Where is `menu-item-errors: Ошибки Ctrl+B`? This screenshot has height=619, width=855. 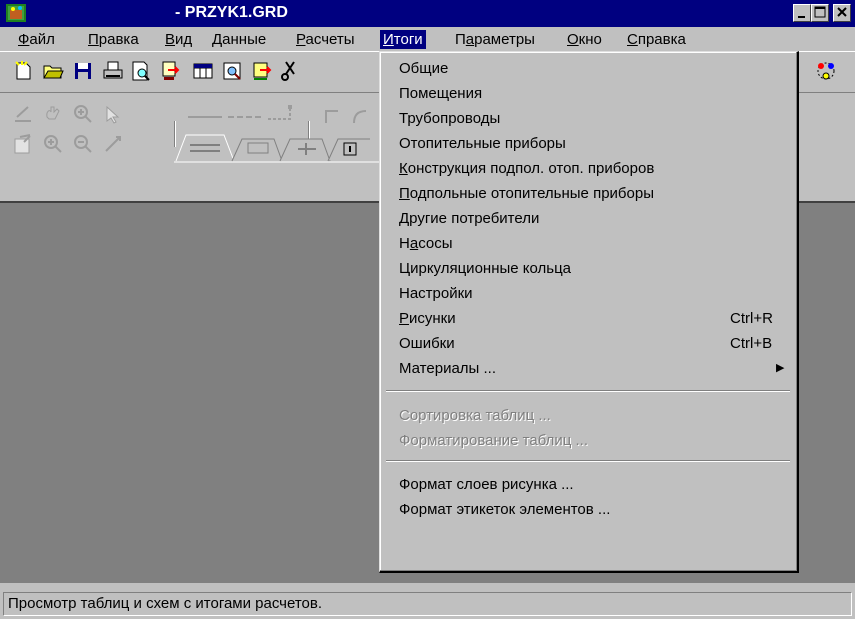
menu-item-errors: Ошибки Ctrl+B is located at coordinates (588, 343).